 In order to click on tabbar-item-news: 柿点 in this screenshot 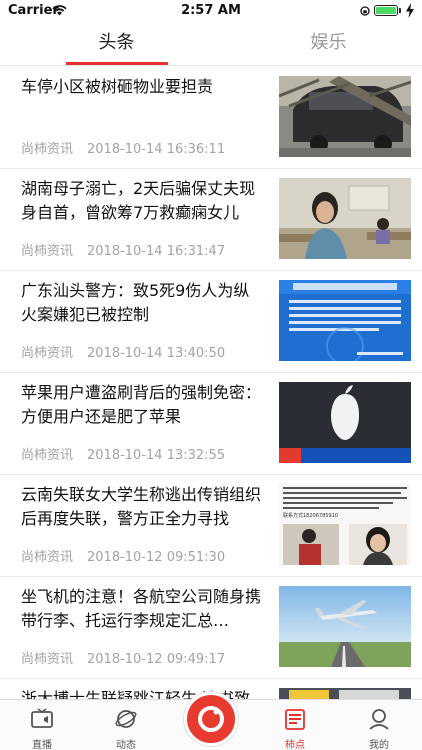, I will do `click(295, 725)`.